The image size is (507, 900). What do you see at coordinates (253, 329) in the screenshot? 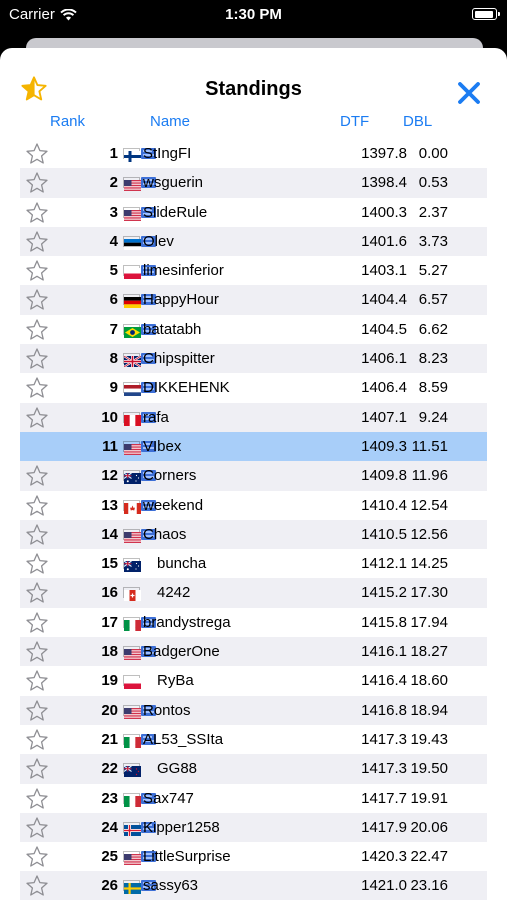
I see `table-row: 7 batatabh 1404.5 6.62` at bounding box center [253, 329].